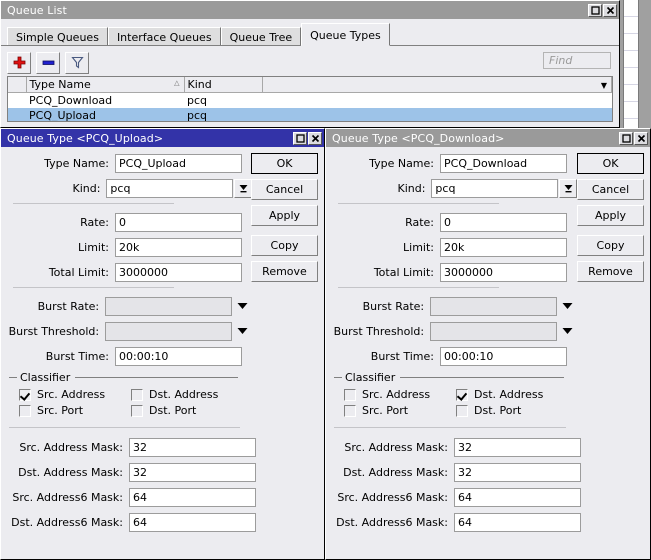 This screenshot has height=560, width=651. Describe the element at coordinates (67, 497) in the screenshot. I see `src-address6-mask-label: Src. Address6 Mask:` at that location.